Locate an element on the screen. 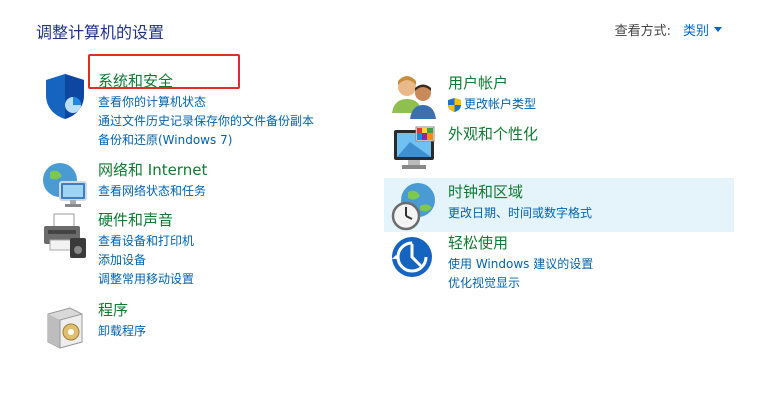 This screenshot has width=776, height=410. link-devices-printers: 查看设备和打印机 is located at coordinates (146, 241).